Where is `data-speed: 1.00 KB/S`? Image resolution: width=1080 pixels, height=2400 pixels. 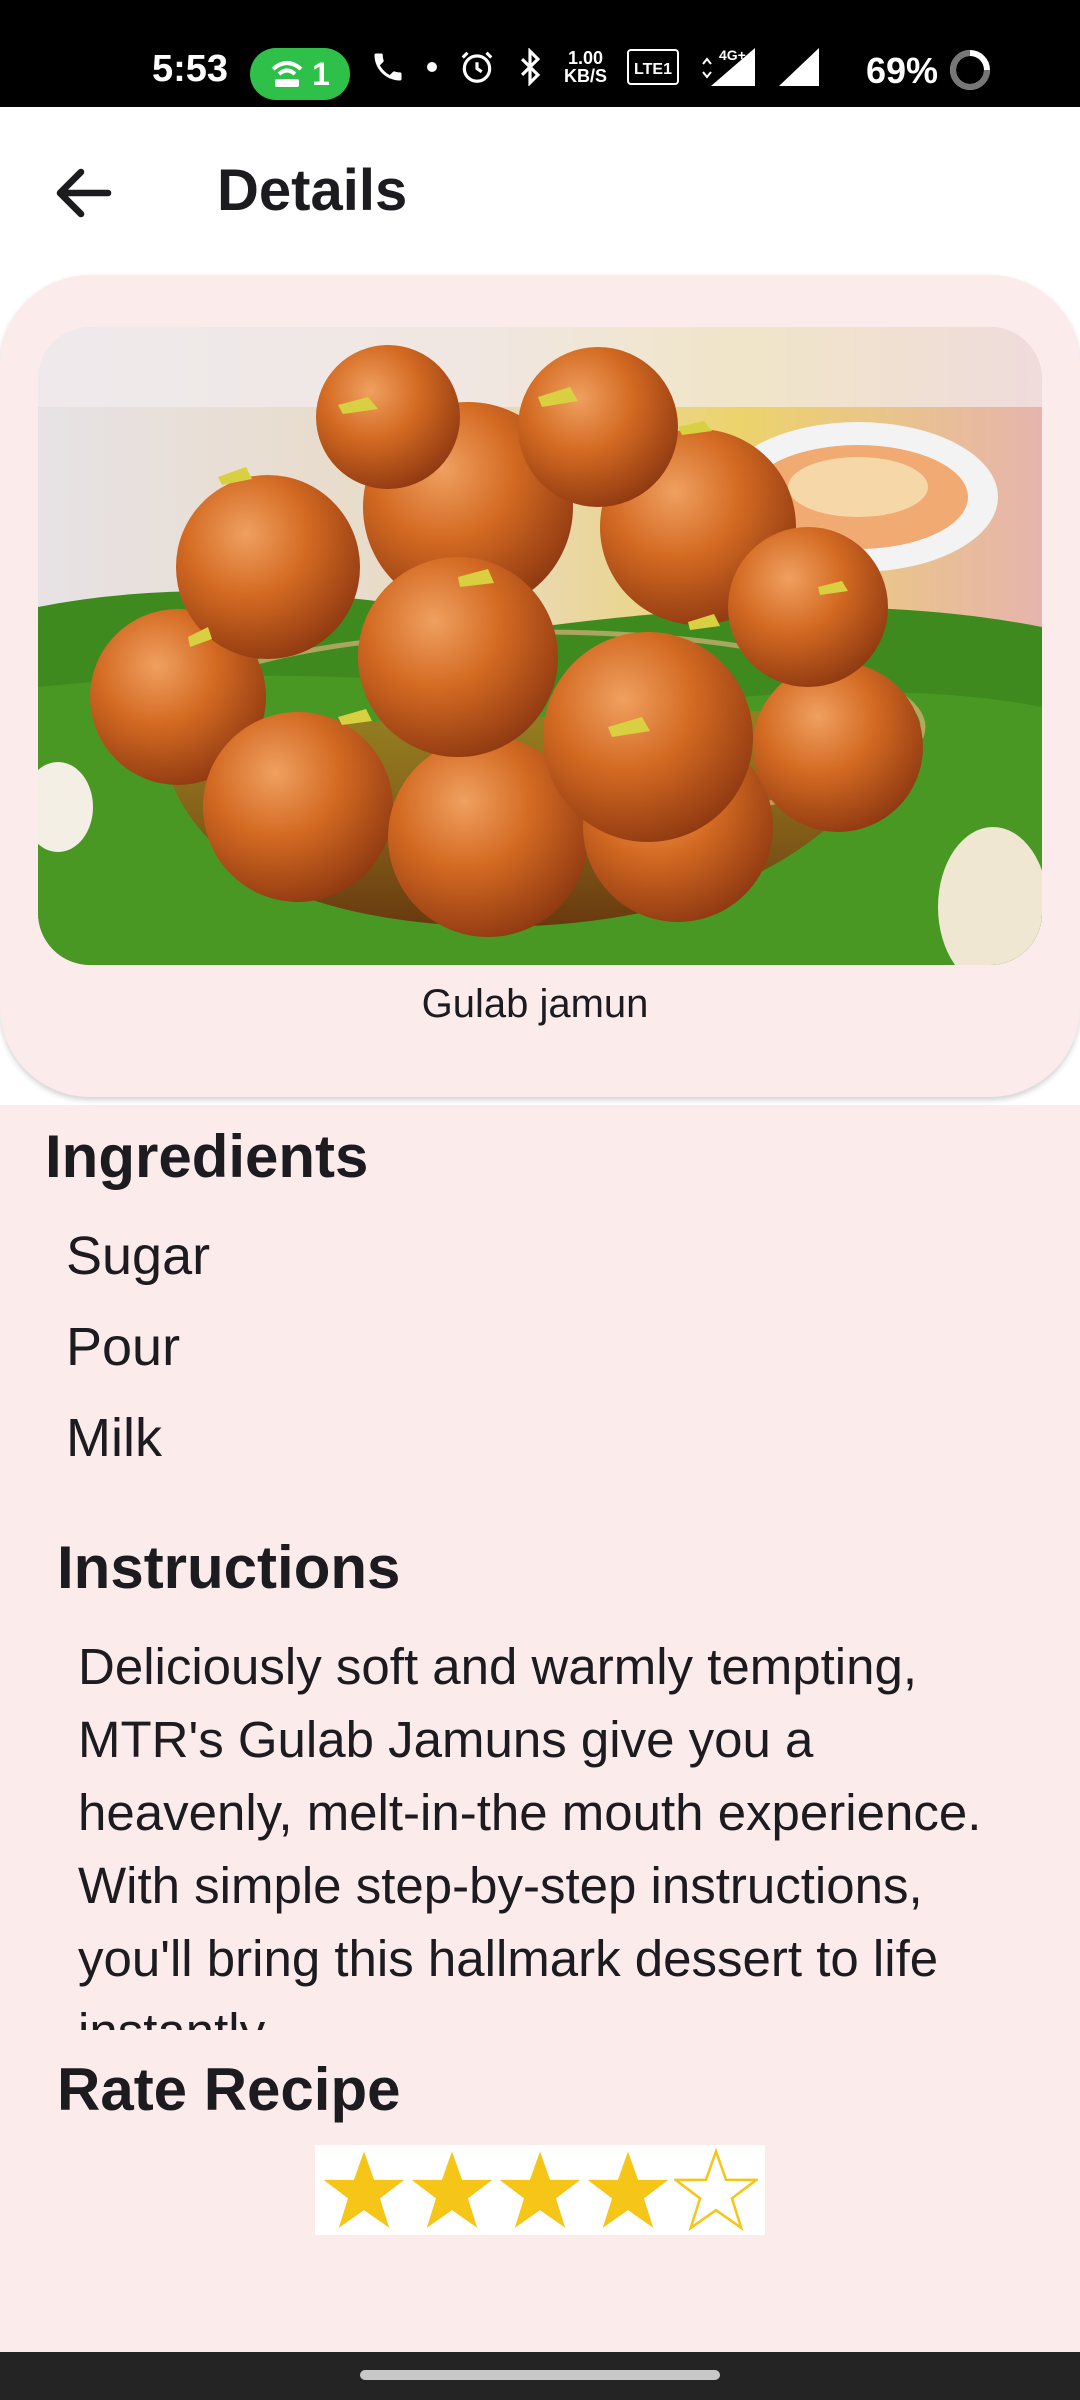
data-speed: 1.00 KB/S is located at coordinates (585, 67).